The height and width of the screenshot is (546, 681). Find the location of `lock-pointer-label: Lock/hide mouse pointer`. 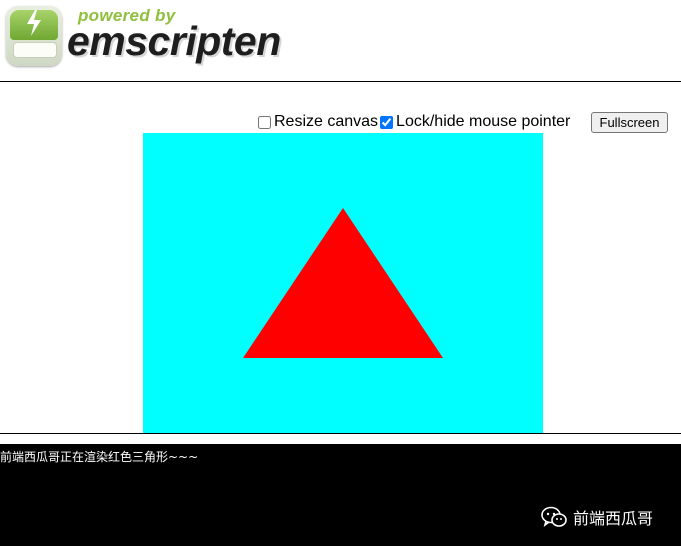

lock-pointer-label: Lock/hide mouse pointer is located at coordinates (483, 121).